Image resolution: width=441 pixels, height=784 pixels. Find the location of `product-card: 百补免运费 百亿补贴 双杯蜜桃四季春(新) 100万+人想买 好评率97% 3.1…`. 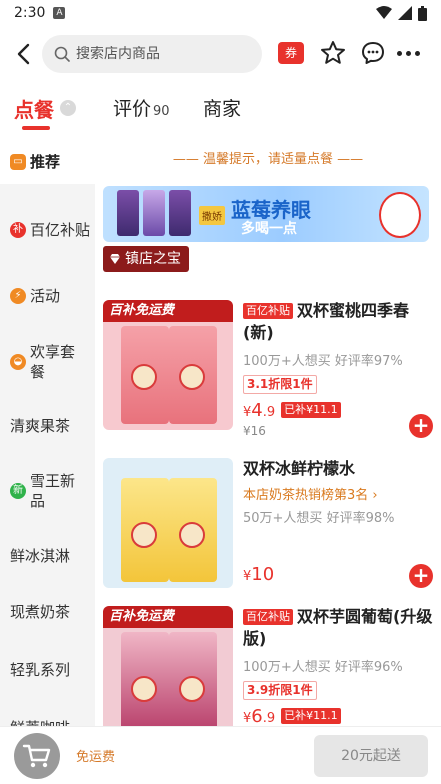

product-card: 百补免运费 百亿补贴 双杯蜜桃四季春(新) 100万+人想买 好评率97% 3.1… is located at coordinates (268, 373).